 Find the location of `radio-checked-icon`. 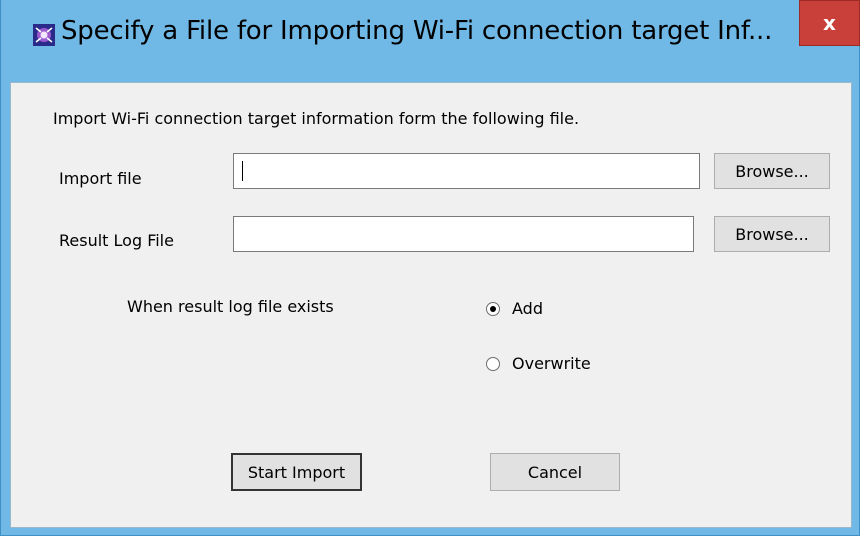

radio-checked-icon is located at coordinates (493, 308).